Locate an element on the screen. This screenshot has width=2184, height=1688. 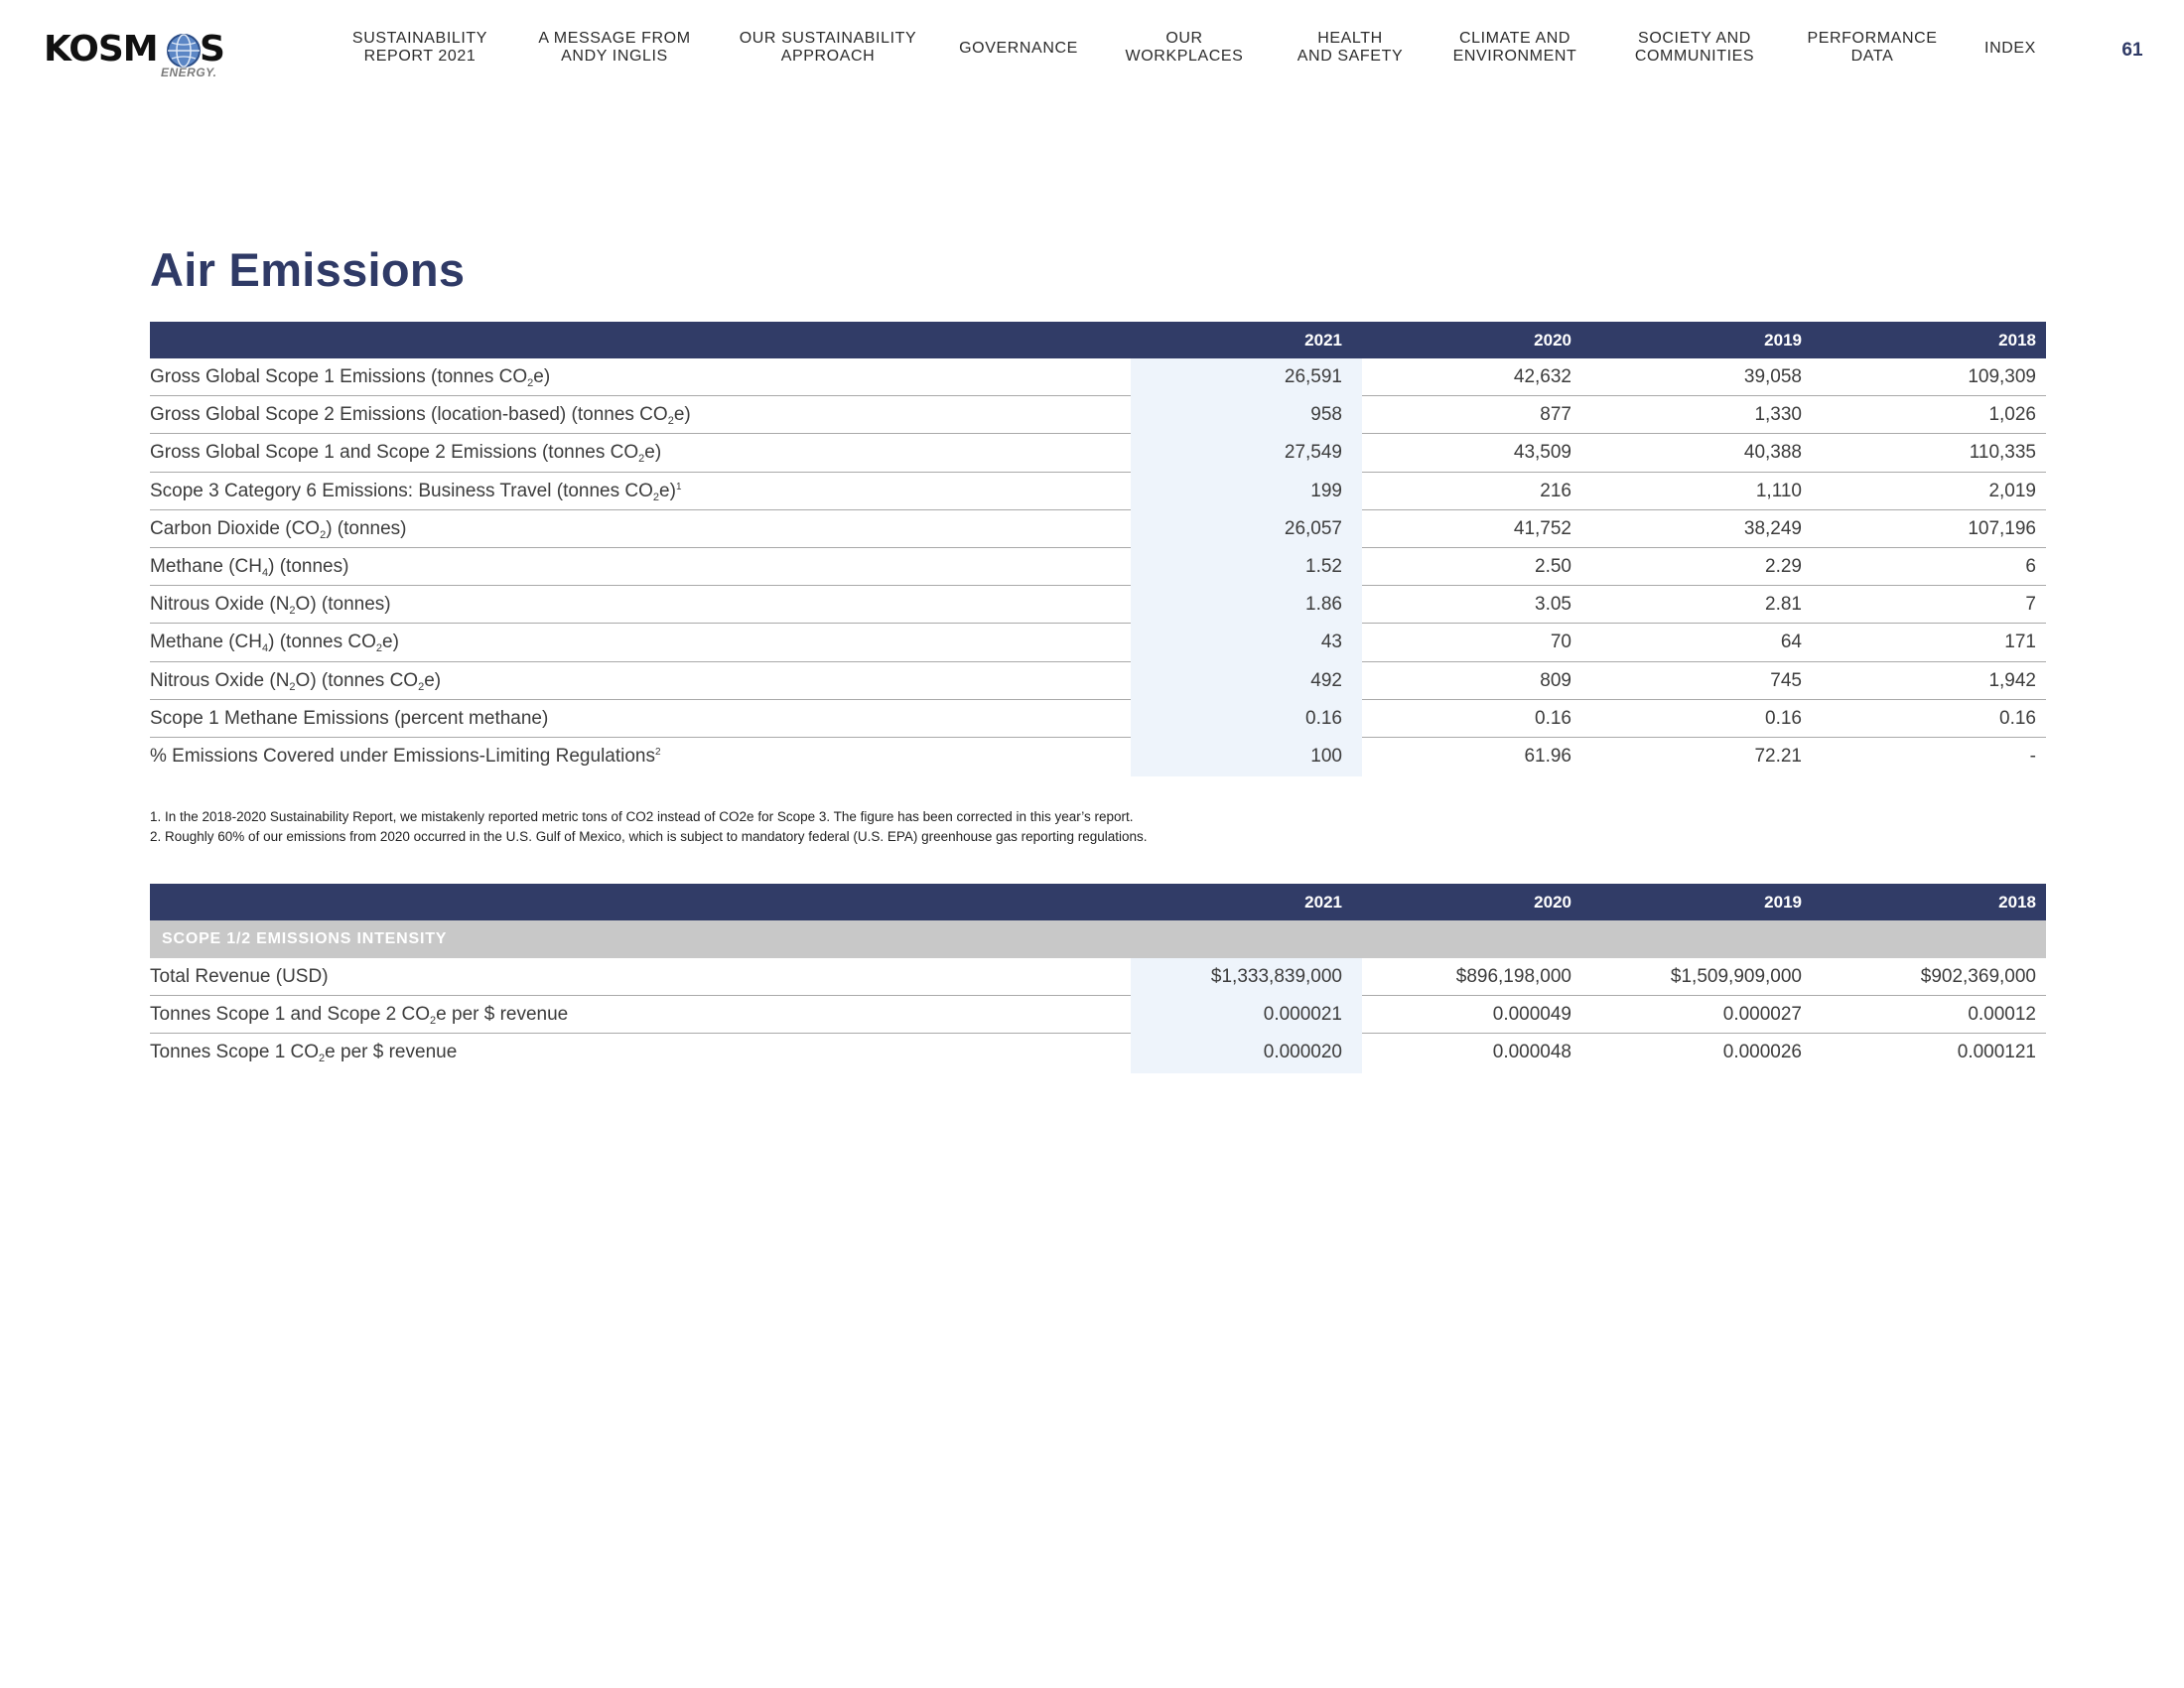
nav-label: AND SAFETY is located at coordinates (1350, 56).